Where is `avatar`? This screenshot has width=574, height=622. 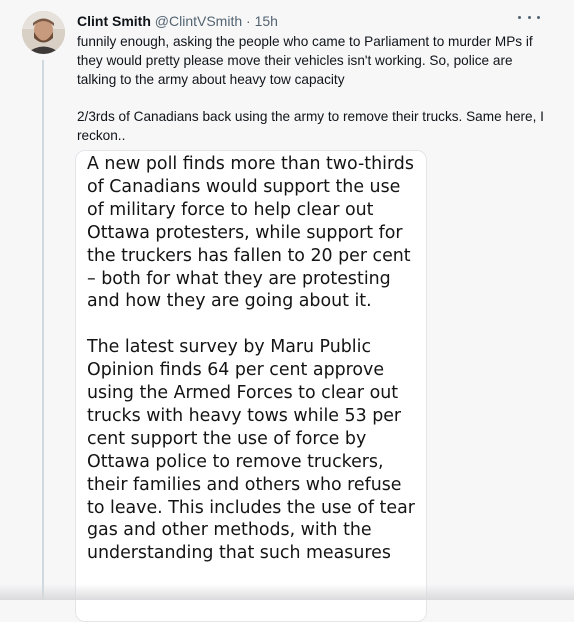
avatar is located at coordinates (43, 32).